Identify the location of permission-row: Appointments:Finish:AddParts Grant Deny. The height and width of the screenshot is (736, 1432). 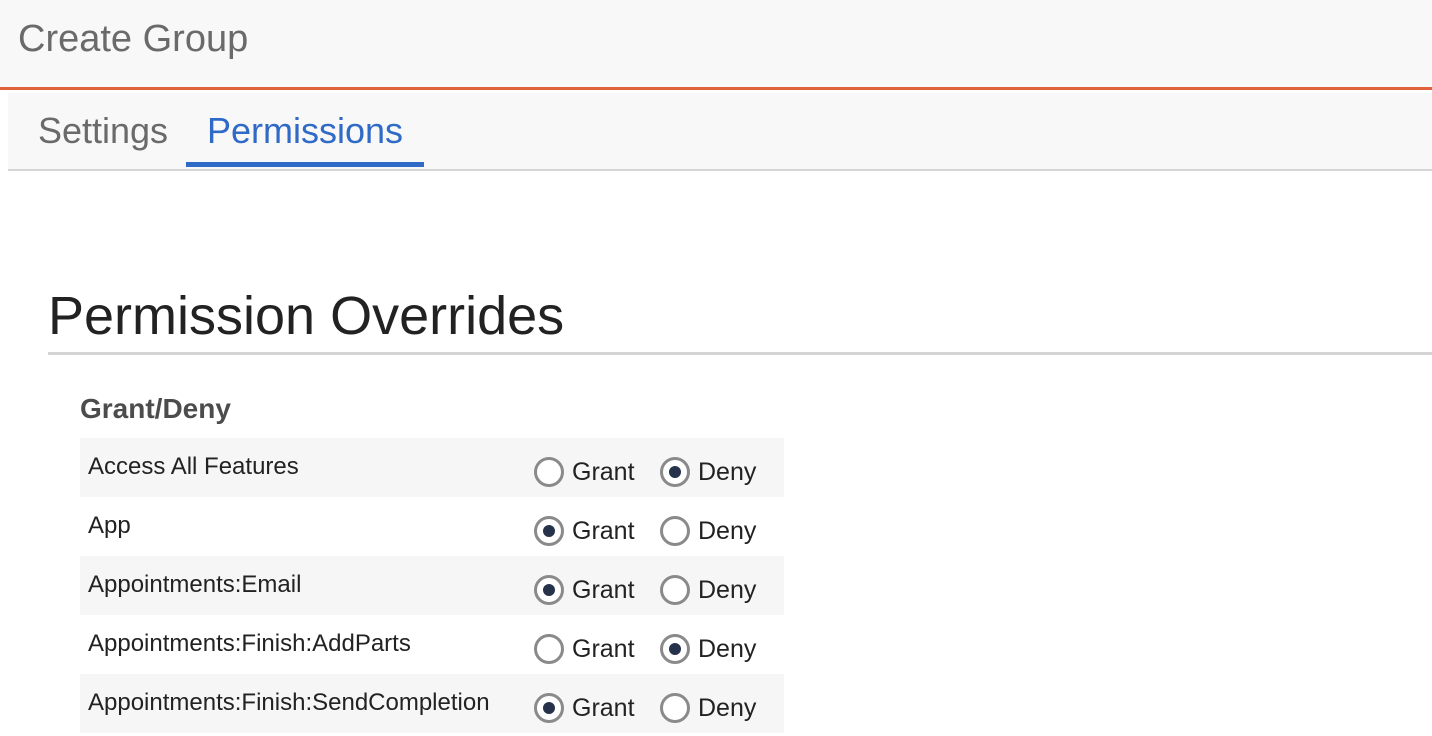
(432, 644).